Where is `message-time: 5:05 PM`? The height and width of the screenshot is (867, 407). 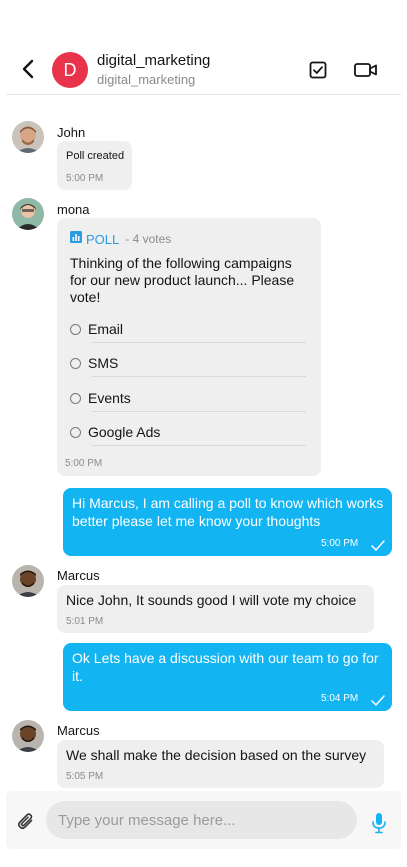
message-time: 5:05 PM is located at coordinates (85, 776).